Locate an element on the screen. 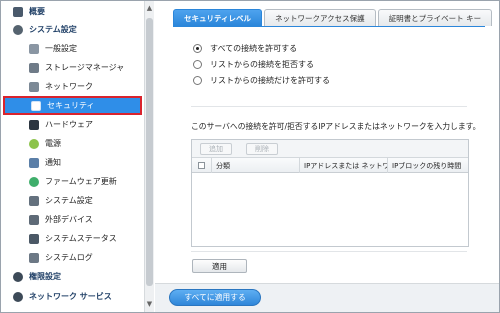  tab-network-access-protection: ネットワークアクセス保護 is located at coordinates (320, 17).